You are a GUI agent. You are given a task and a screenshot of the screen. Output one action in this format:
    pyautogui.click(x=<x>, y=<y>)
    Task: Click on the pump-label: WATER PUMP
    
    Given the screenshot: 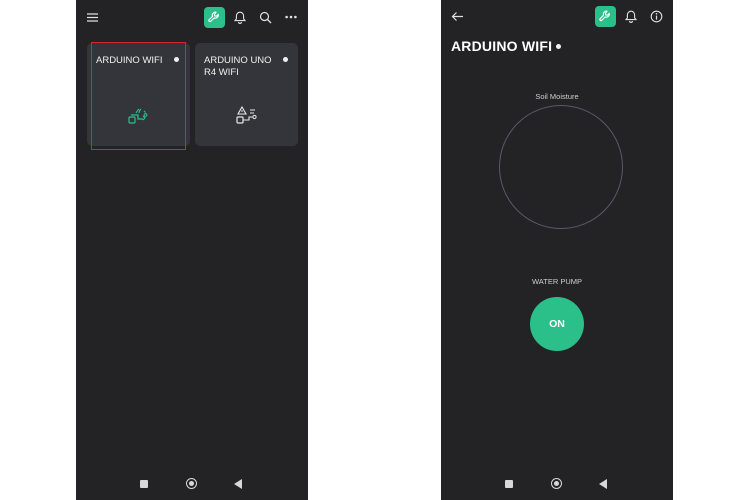 What is the action you would take?
    pyautogui.click(x=557, y=281)
    